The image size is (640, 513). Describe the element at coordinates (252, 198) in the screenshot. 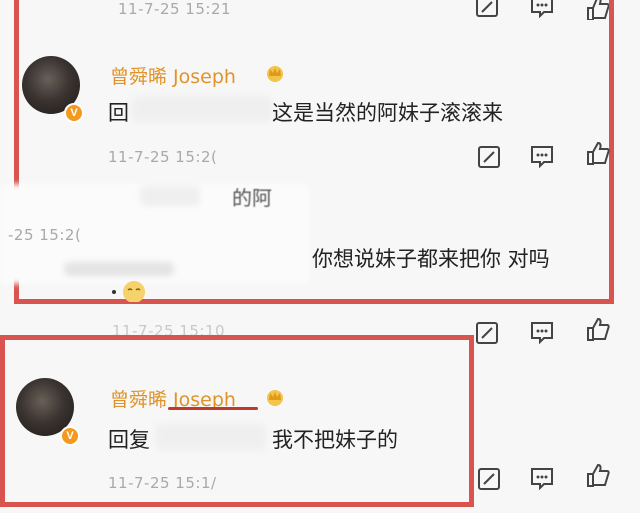

I see `obscured-fragment: 的阿` at that location.